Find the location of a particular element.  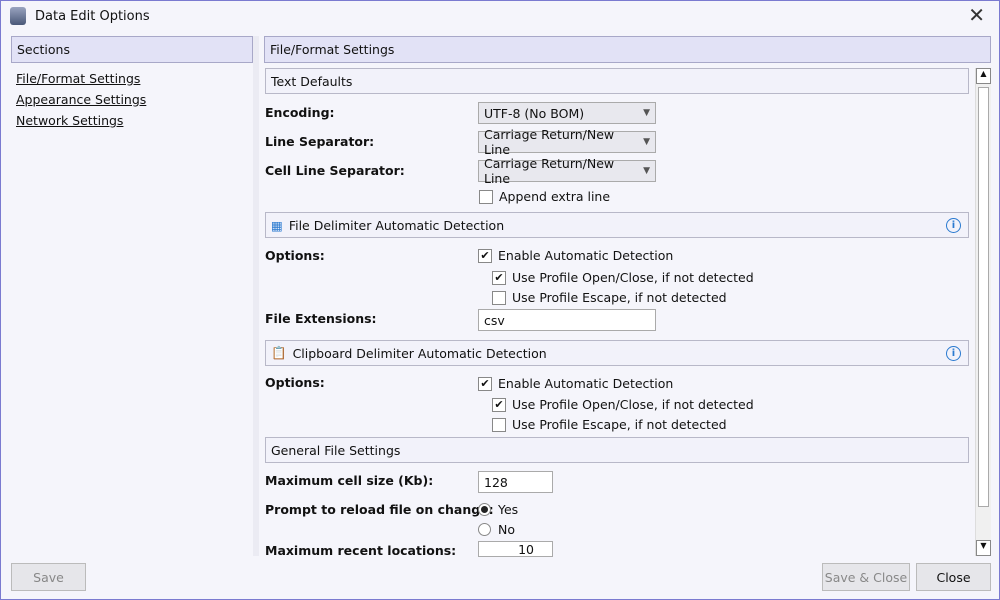

line-separator-select: Carriage Return/New Line ▼ is located at coordinates (567, 142).